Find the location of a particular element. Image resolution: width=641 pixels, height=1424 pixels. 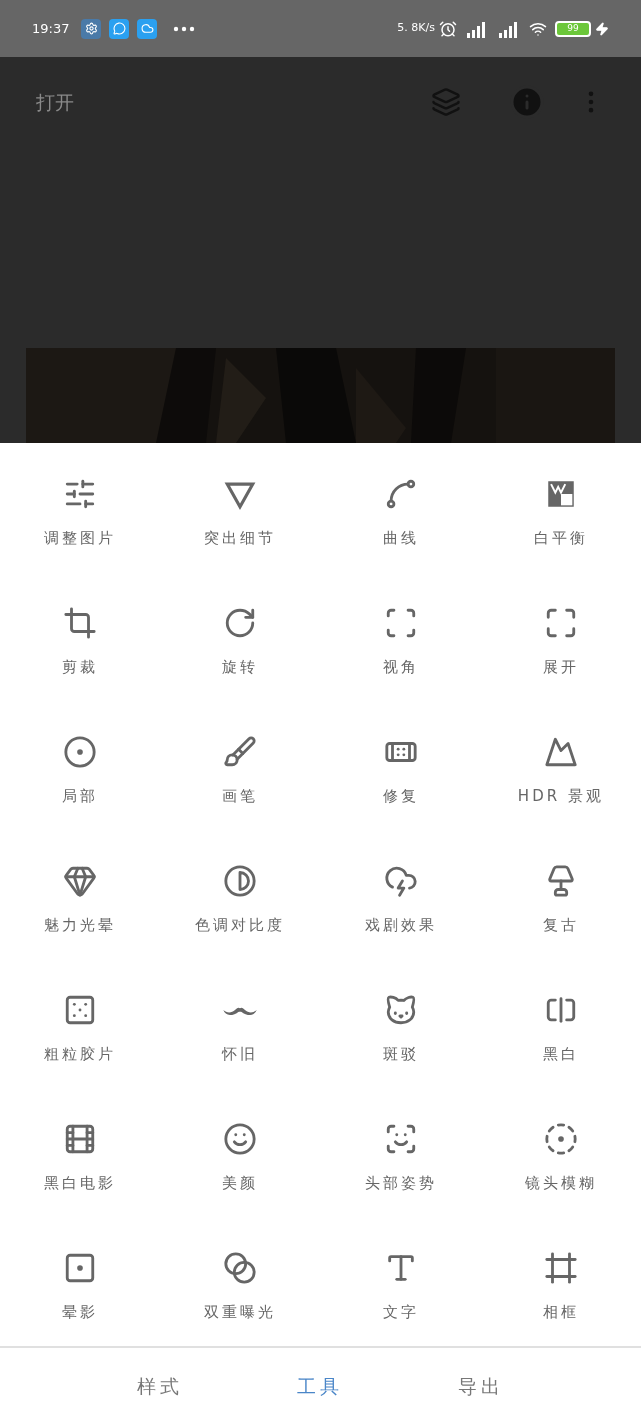

cloud-icon is located at coordinates (147, 28).